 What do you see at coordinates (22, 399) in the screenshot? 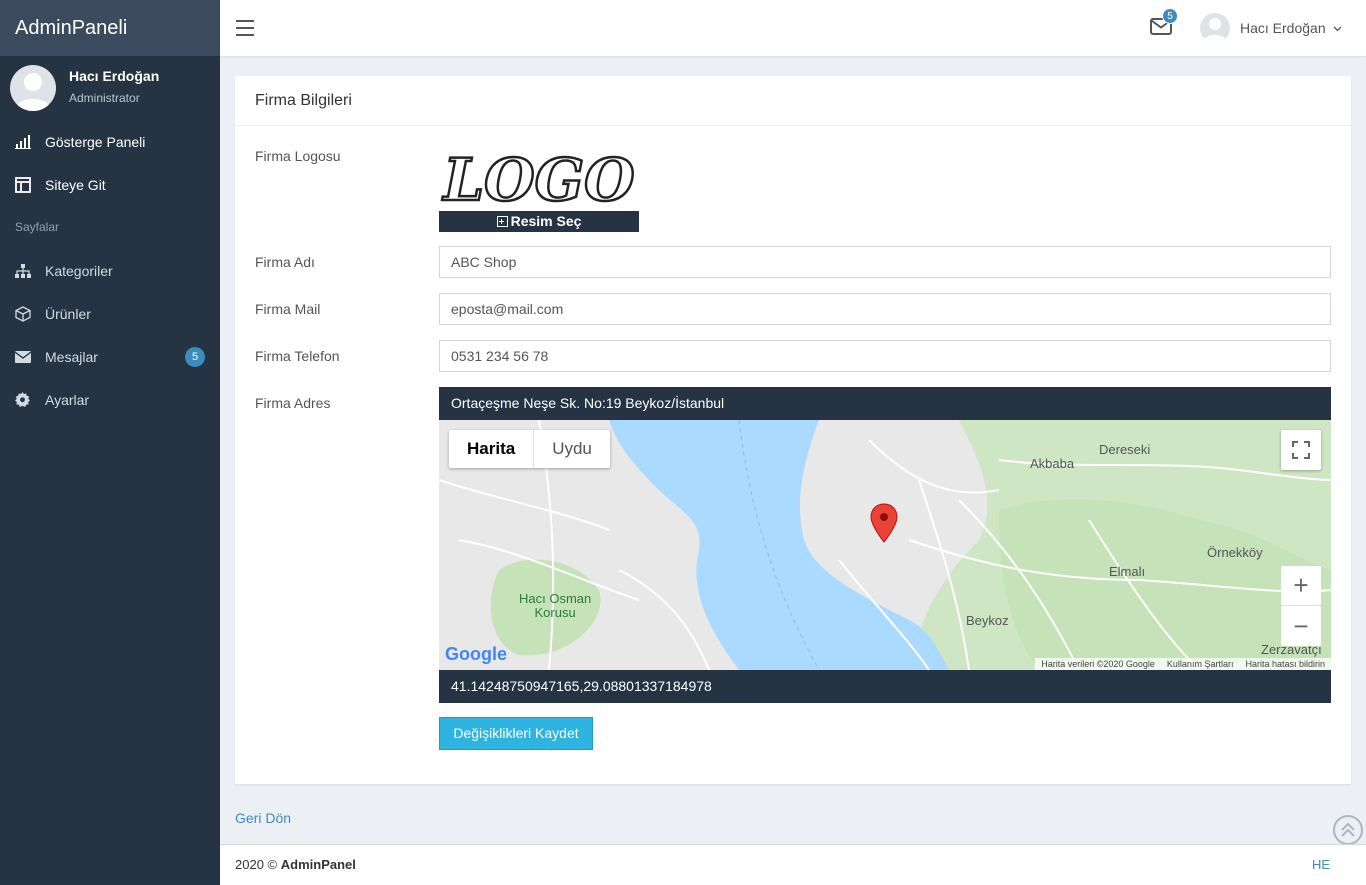
I see `gear-icon` at bounding box center [22, 399].